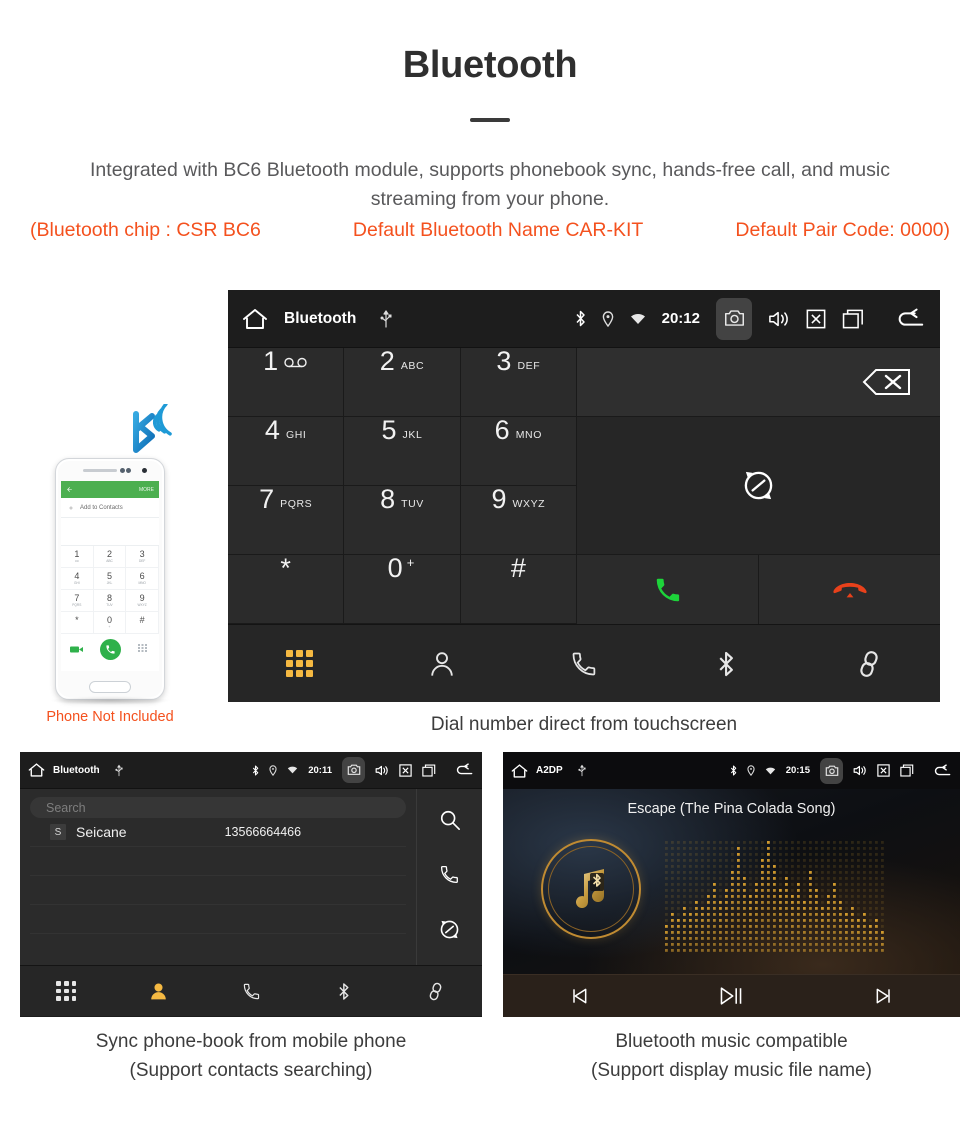 This screenshot has width=980, height=1143. Describe the element at coordinates (71, 508) in the screenshot. I see `plus-icon` at that location.